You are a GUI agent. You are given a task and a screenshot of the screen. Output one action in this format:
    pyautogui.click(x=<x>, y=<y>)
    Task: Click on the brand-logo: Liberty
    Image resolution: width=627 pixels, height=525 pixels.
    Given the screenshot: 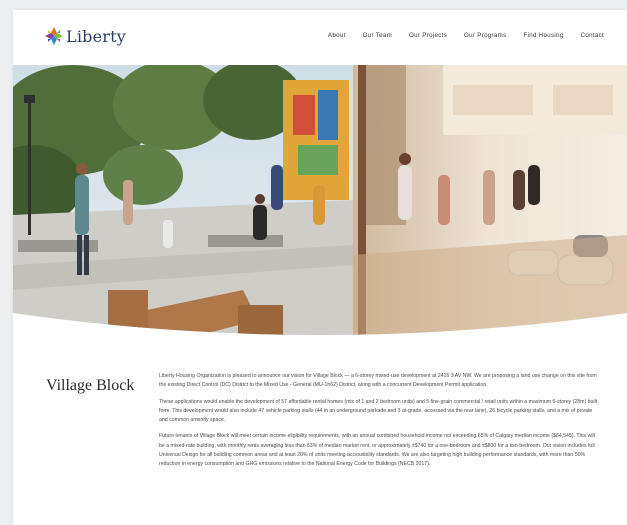 What is the action you would take?
    pyautogui.click(x=85, y=36)
    